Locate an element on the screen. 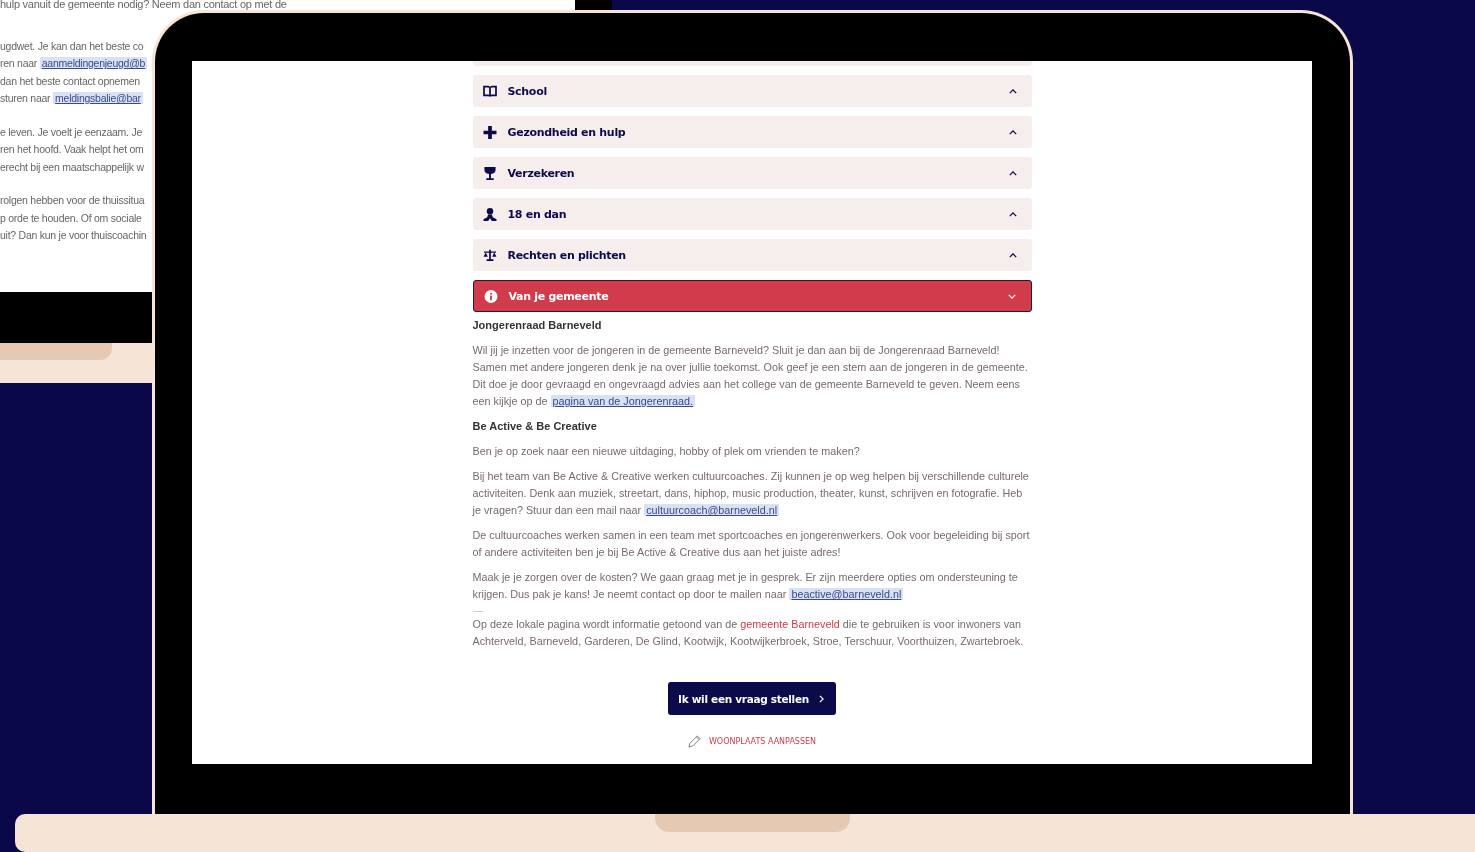 The height and width of the screenshot is (852, 1475). glass-icon is located at coordinates (489, 173).